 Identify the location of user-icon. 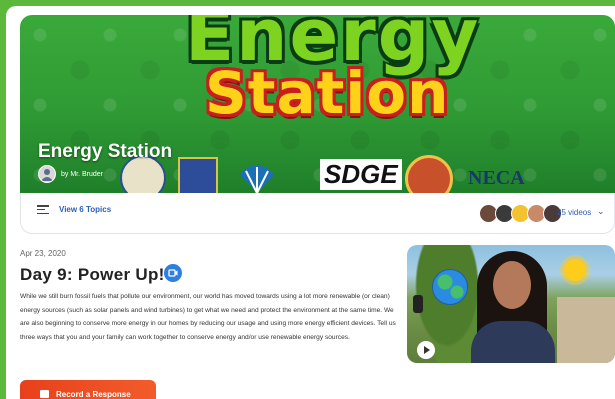
(47, 175).